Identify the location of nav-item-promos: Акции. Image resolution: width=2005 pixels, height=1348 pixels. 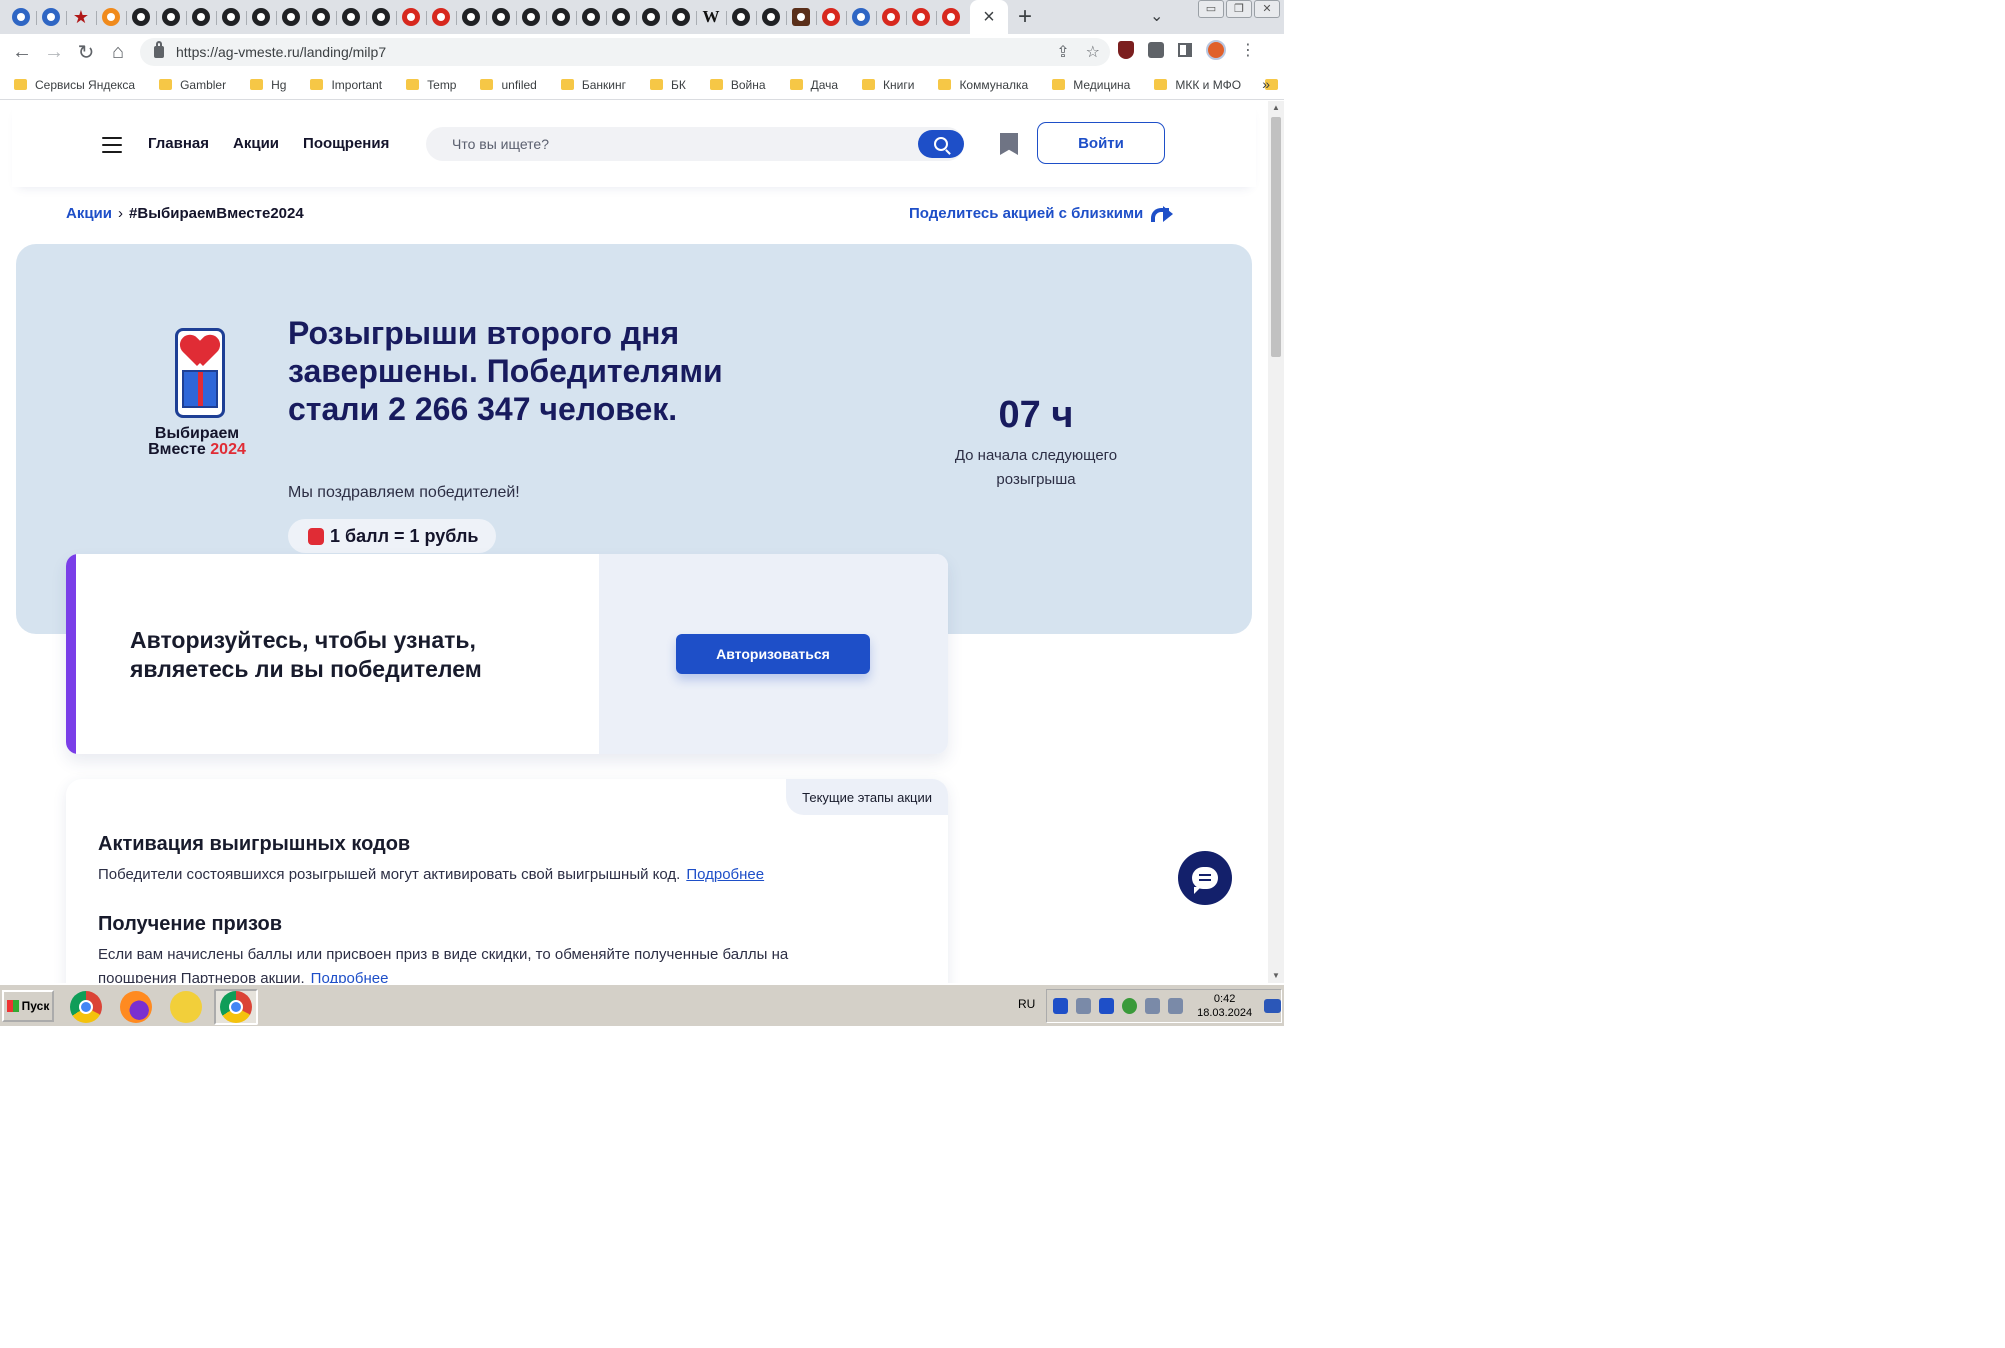
(256, 143).